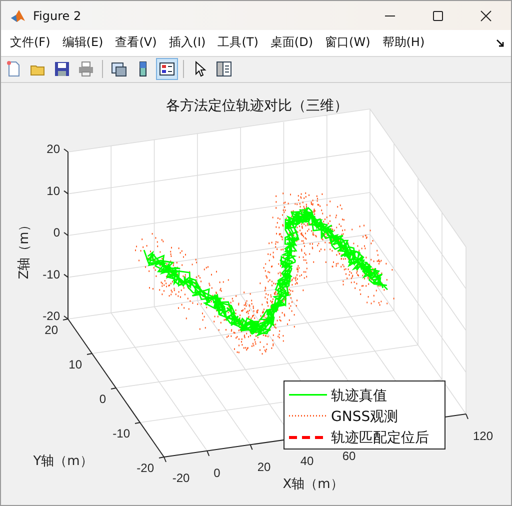 The image size is (512, 506). What do you see at coordinates (62, 69) in the screenshot?
I see `save-icon` at bounding box center [62, 69].